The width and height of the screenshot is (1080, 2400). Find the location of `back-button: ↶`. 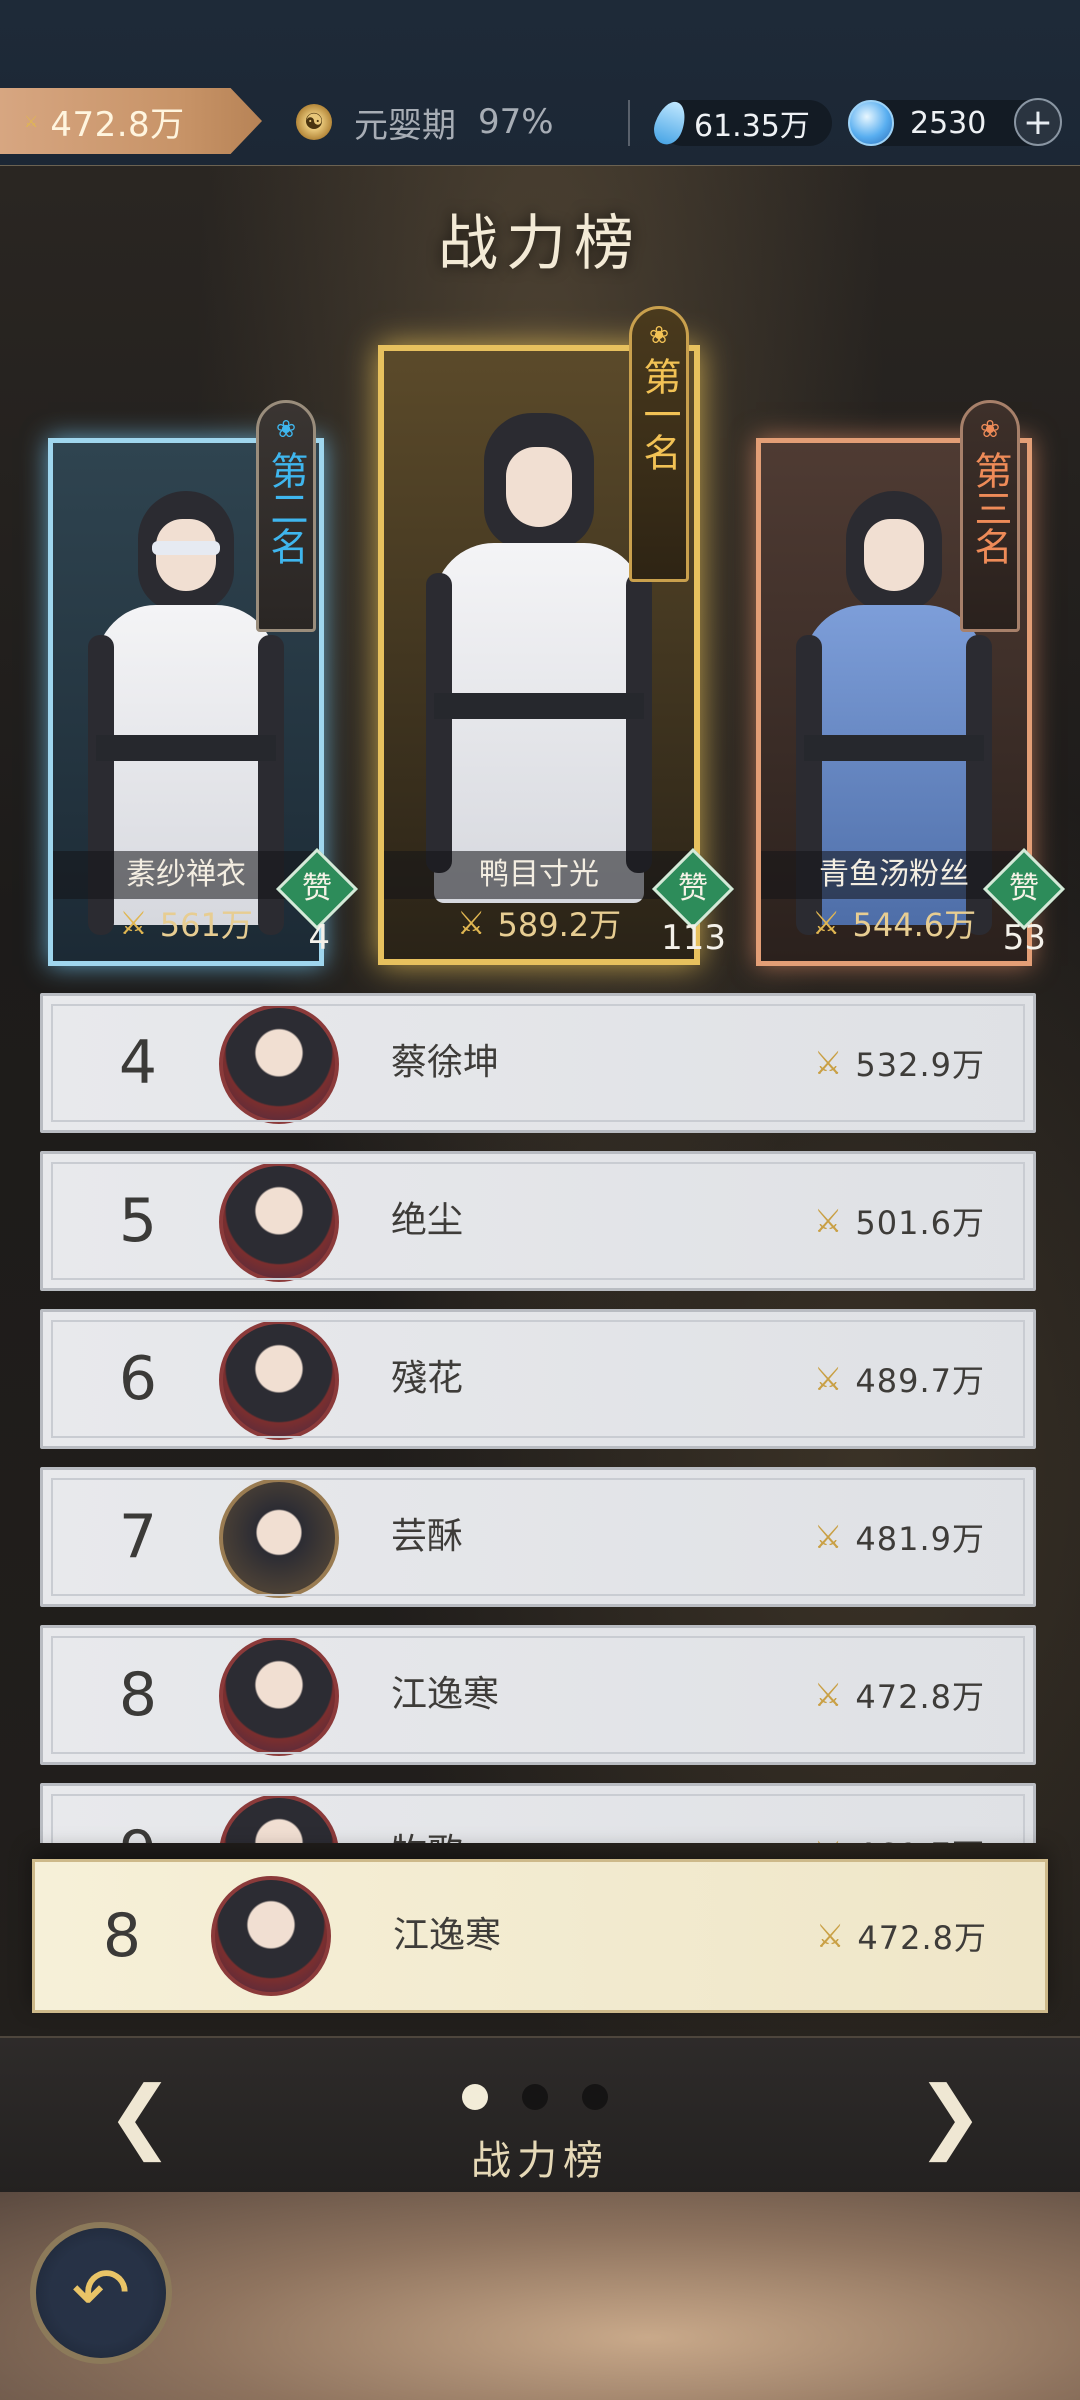

back-button: ↶ is located at coordinates (101, 2293).